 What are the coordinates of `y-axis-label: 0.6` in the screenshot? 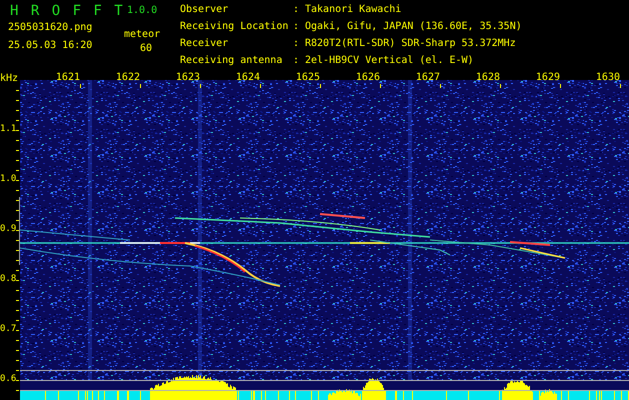 It's located at (8, 379).